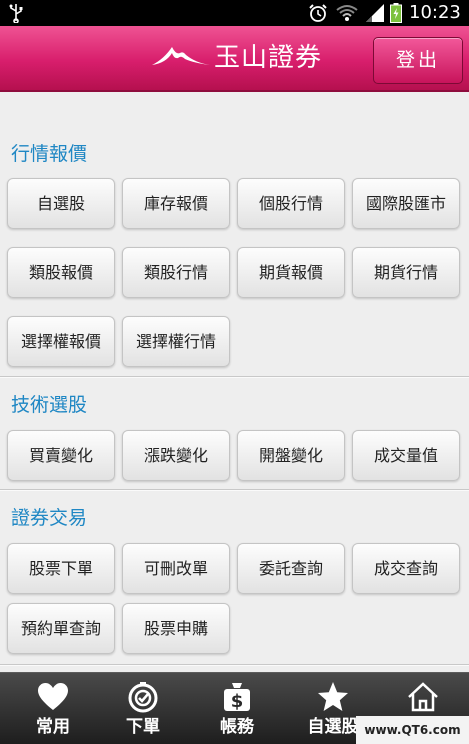 The width and height of the screenshot is (469, 744). What do you see at coordinates (61, 455) in the screenshot?
I see `buy-sell-change-button: 買賣變化` at bounding box center [61, 455].